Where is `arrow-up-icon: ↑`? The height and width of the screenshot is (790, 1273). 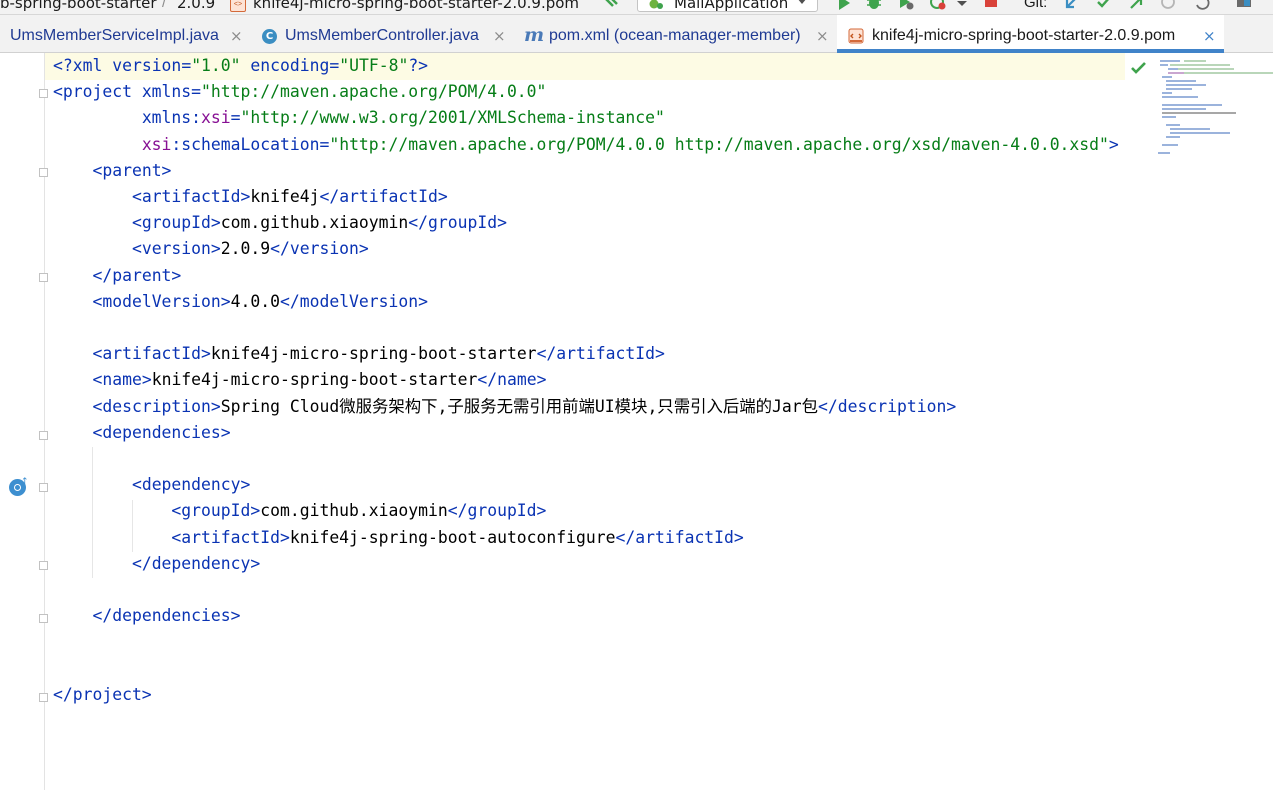 arrow-up-icon: ↑ is located at coordinates (25, 482).